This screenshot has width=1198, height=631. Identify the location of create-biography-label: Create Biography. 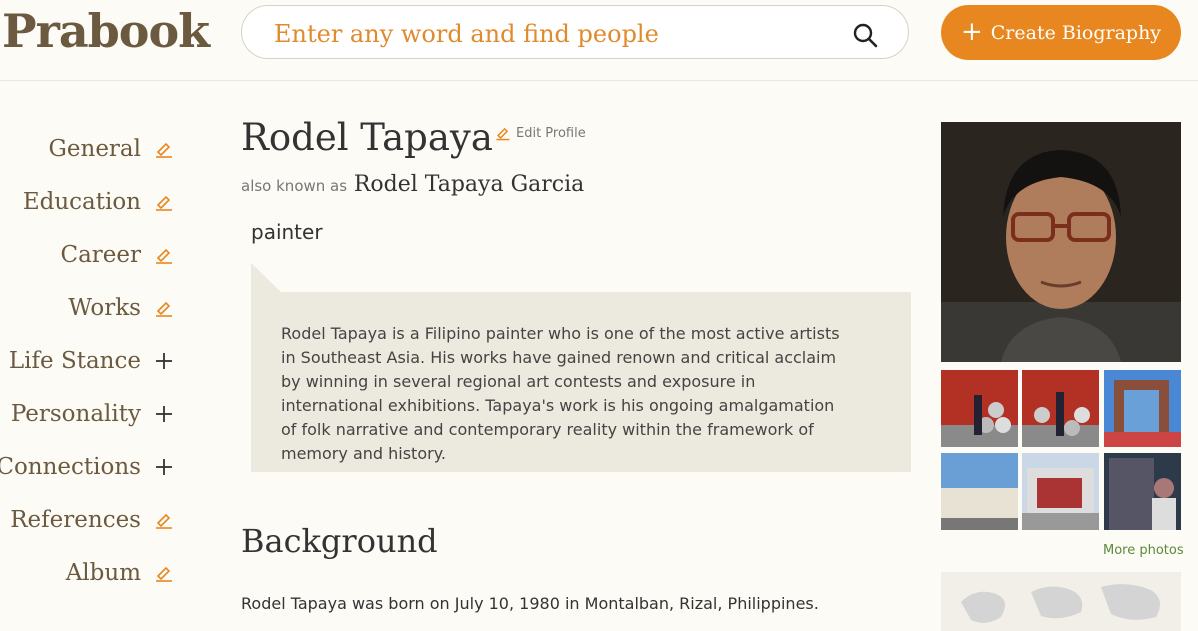
(1076, 32).